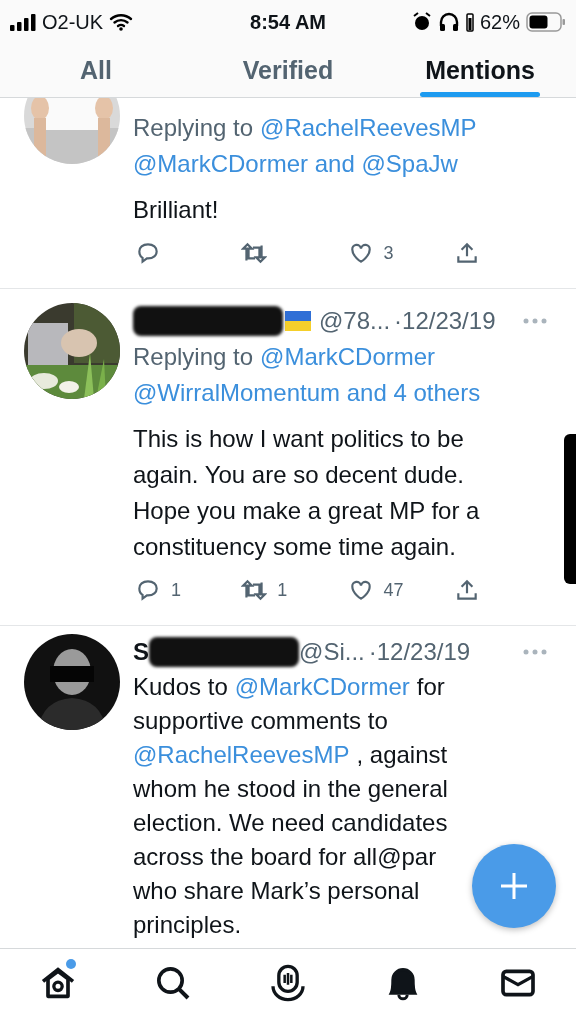 This screenshot has width=576, height=1024. What do you see at coordinates (430, 687) in the screenshot?
I see `tweet-text: for` at bounding box center [430, 687].